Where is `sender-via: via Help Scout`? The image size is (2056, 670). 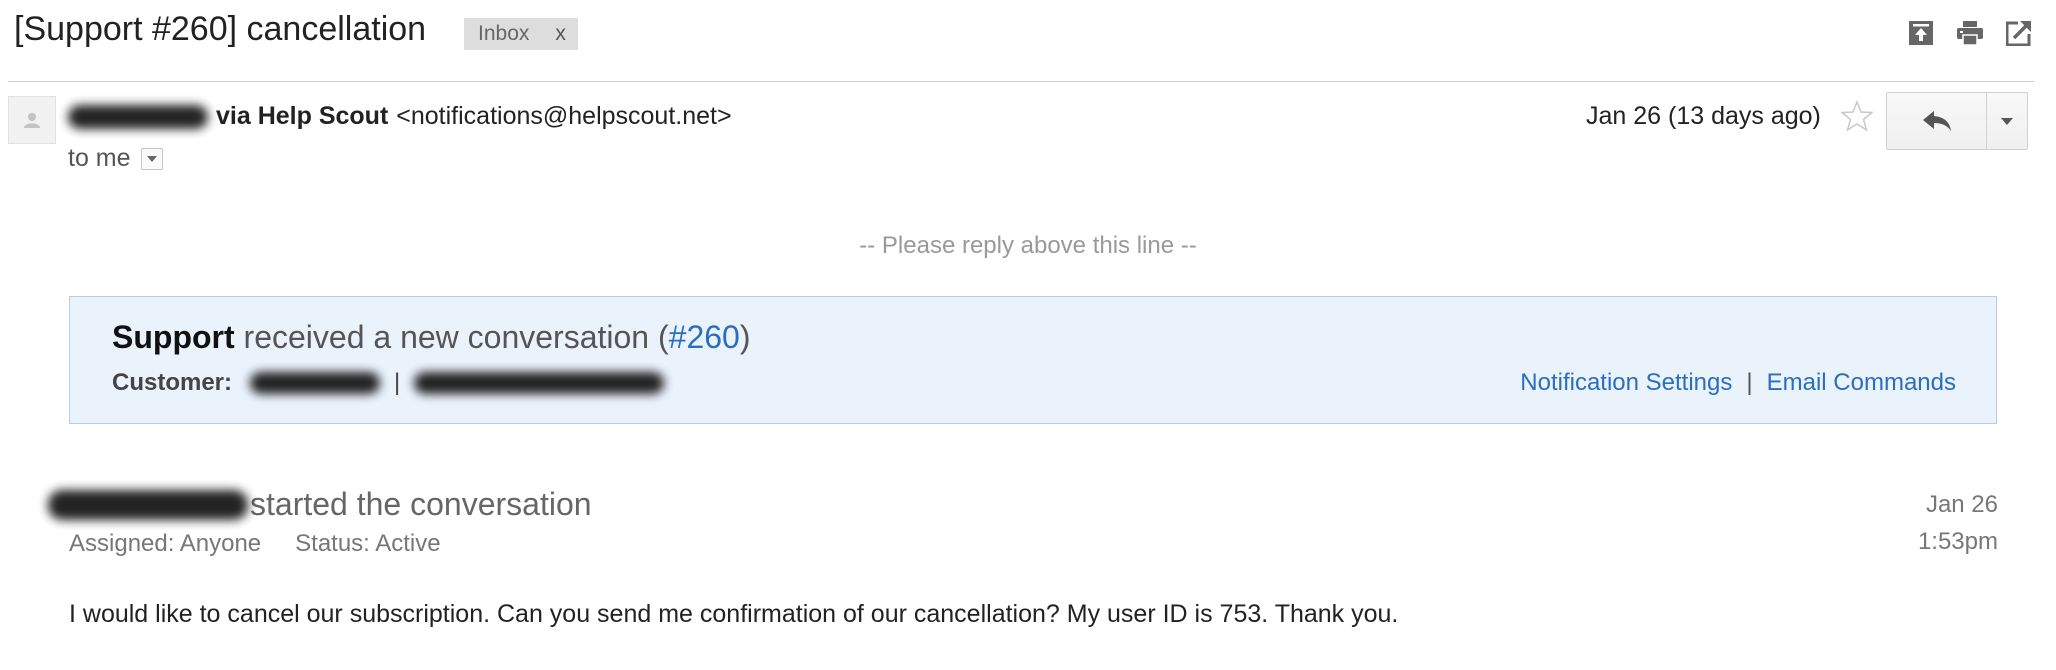
sender-via: via Help Scout is located at coordinates (302, 116).